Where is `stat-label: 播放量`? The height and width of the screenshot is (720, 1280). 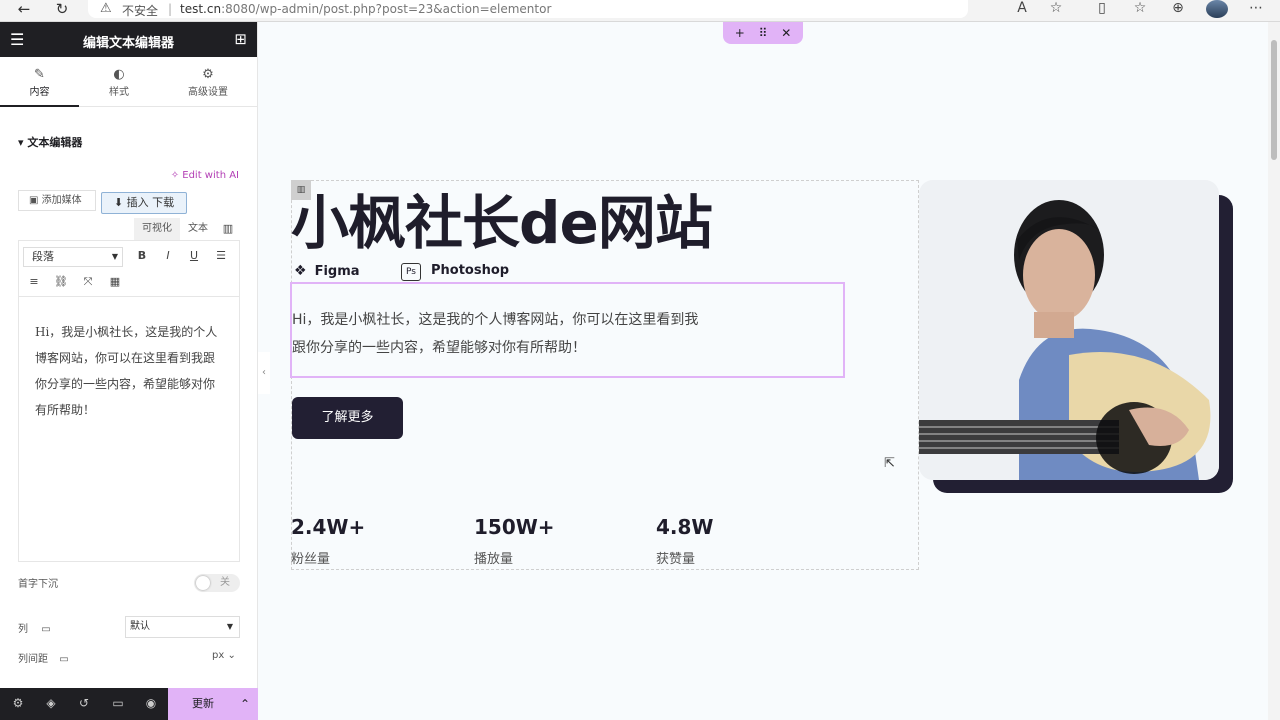 stat-label: 播放量 is located at coordinates (494, 559).